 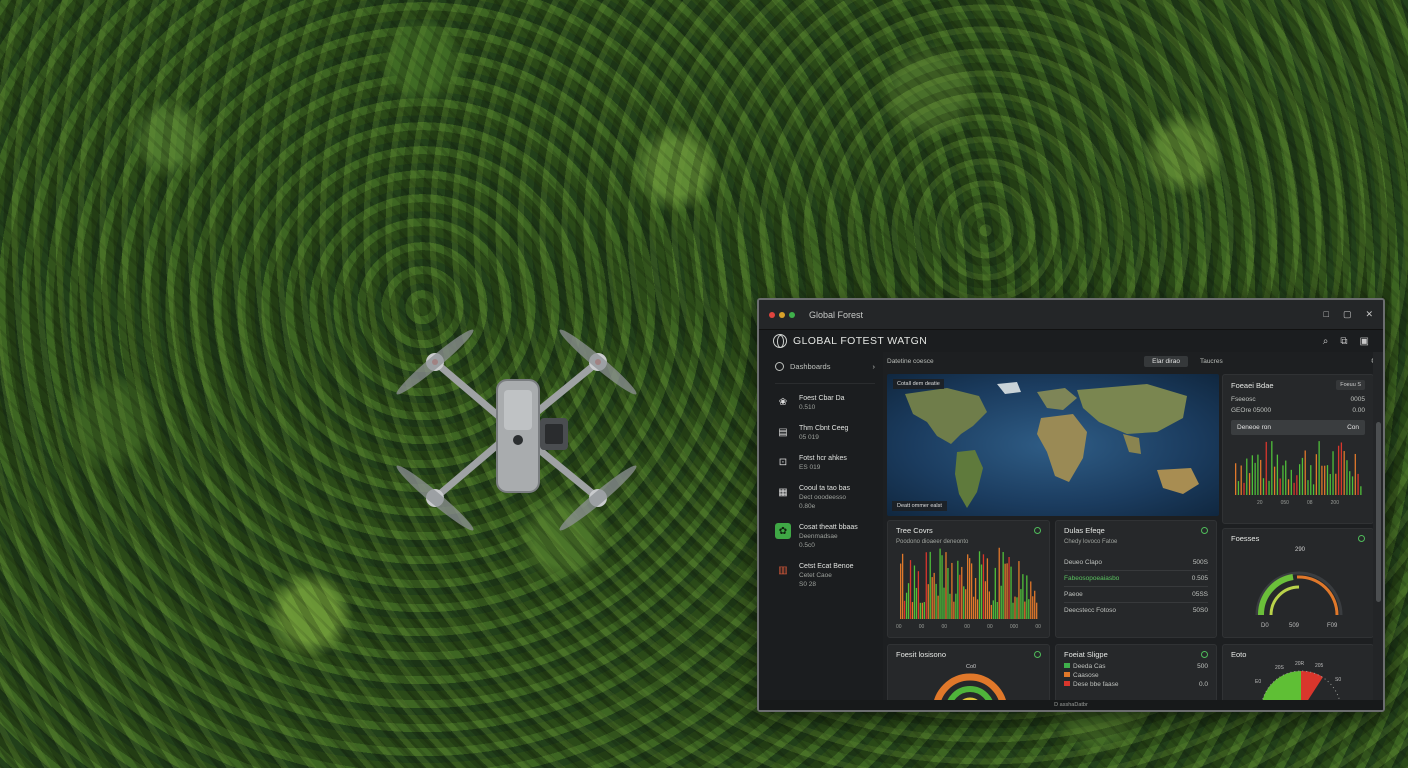 What do you see at coordinates (971, 667) in the screenshot?
I see `donut-label: Co0` at bounding box center [971, 667].